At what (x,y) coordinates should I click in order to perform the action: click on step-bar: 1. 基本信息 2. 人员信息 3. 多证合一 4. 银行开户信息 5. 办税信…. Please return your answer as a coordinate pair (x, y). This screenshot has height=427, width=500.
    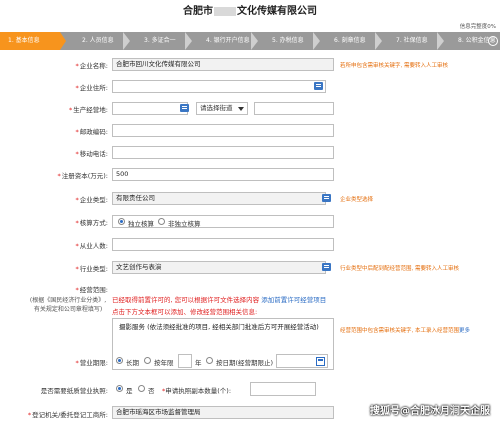
    Looking at the image, I should click on (250, 41).